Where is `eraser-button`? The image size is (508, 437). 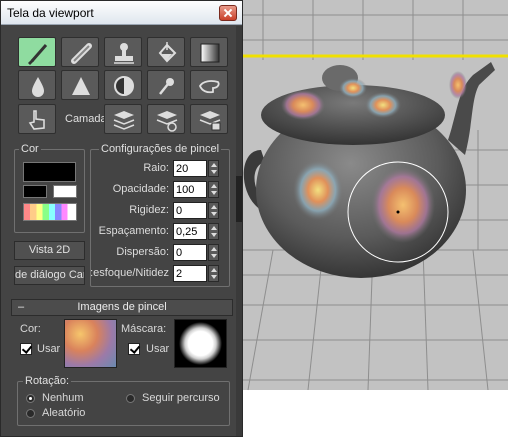
eraser-button is located at coordinates (80, 52).